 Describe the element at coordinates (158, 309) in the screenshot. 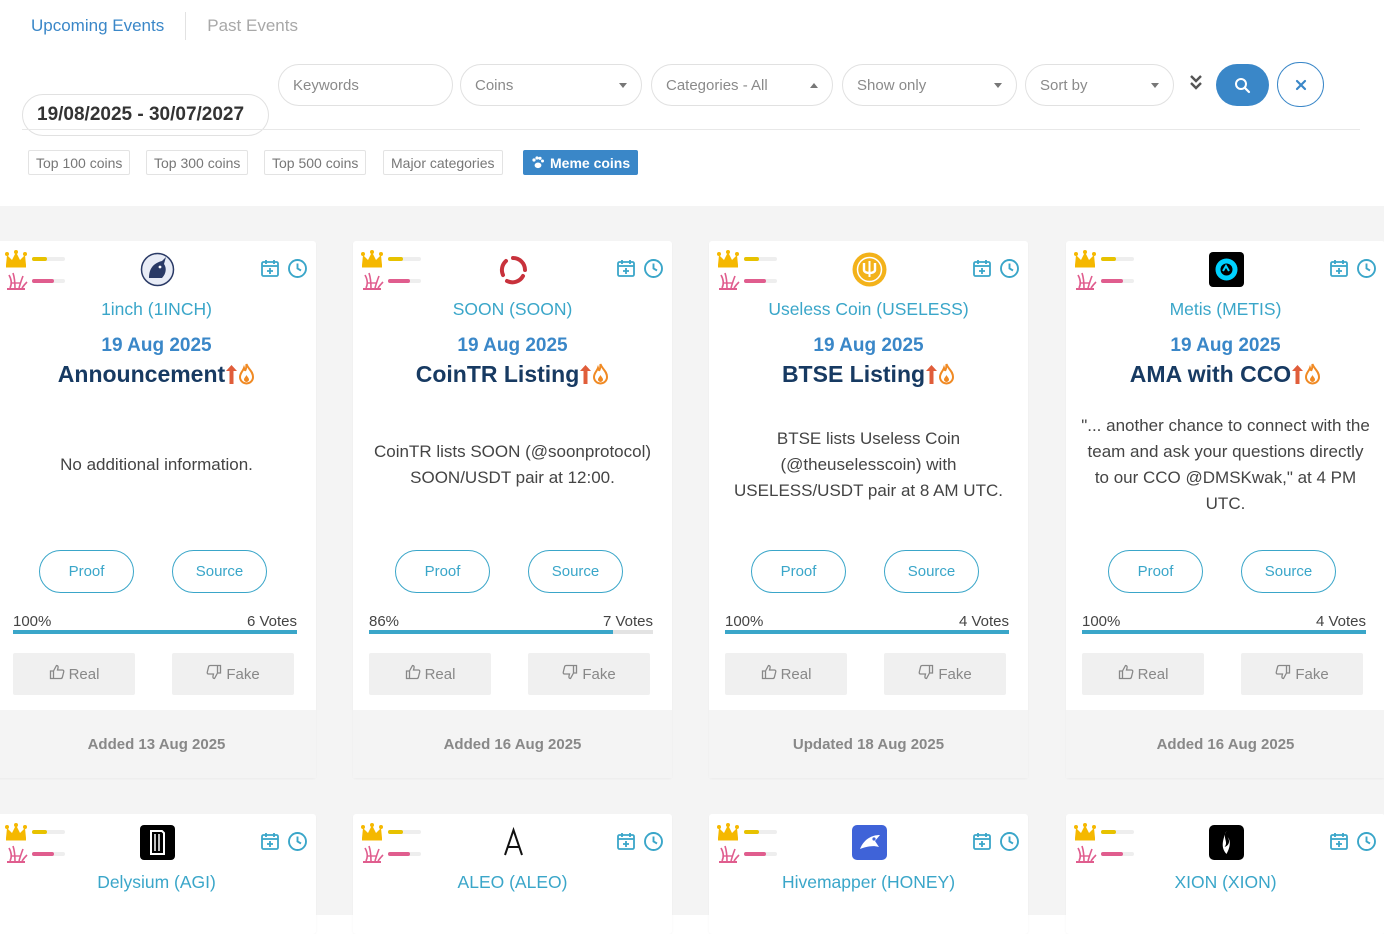

I see `coin-name-link: 1inch (1INCH)` at that location.